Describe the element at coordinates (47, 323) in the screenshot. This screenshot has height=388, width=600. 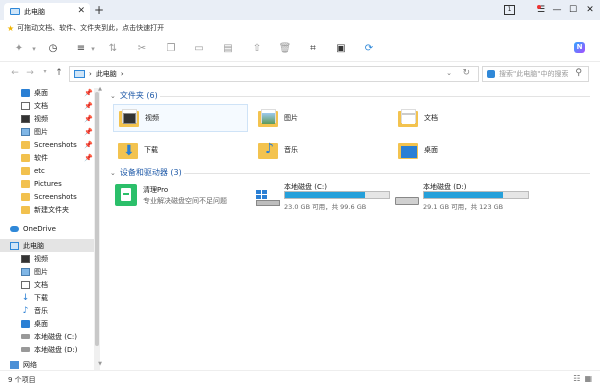
I see `sidebar-item-pc-desktop: 桌面` at that location.